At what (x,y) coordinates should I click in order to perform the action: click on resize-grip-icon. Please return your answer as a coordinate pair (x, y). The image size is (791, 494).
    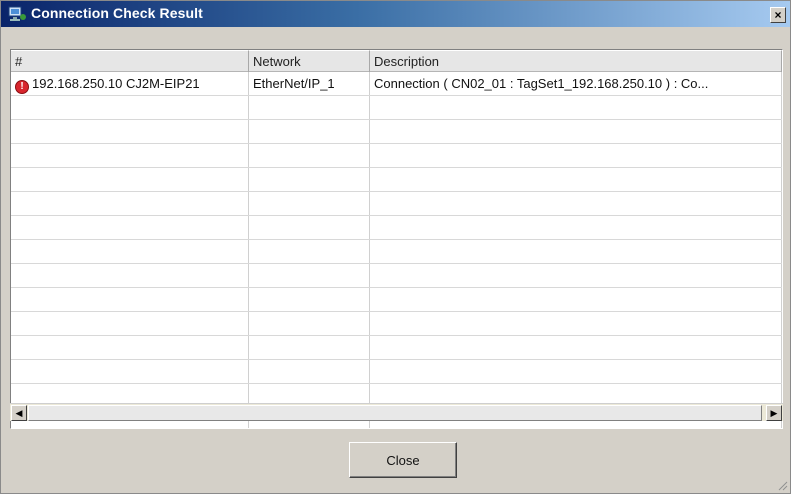
    Looking at the image, I should click on (782, 485).